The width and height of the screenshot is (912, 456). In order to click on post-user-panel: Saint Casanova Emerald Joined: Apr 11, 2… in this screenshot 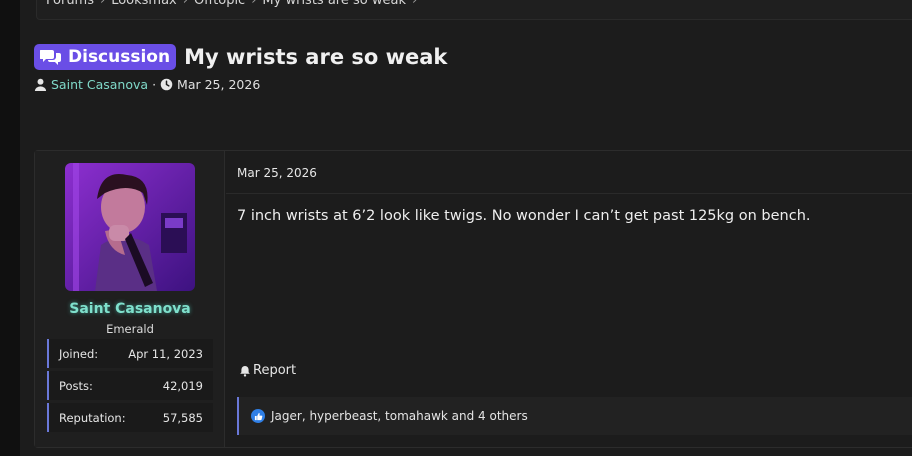, I will do `click(130, 299)`.